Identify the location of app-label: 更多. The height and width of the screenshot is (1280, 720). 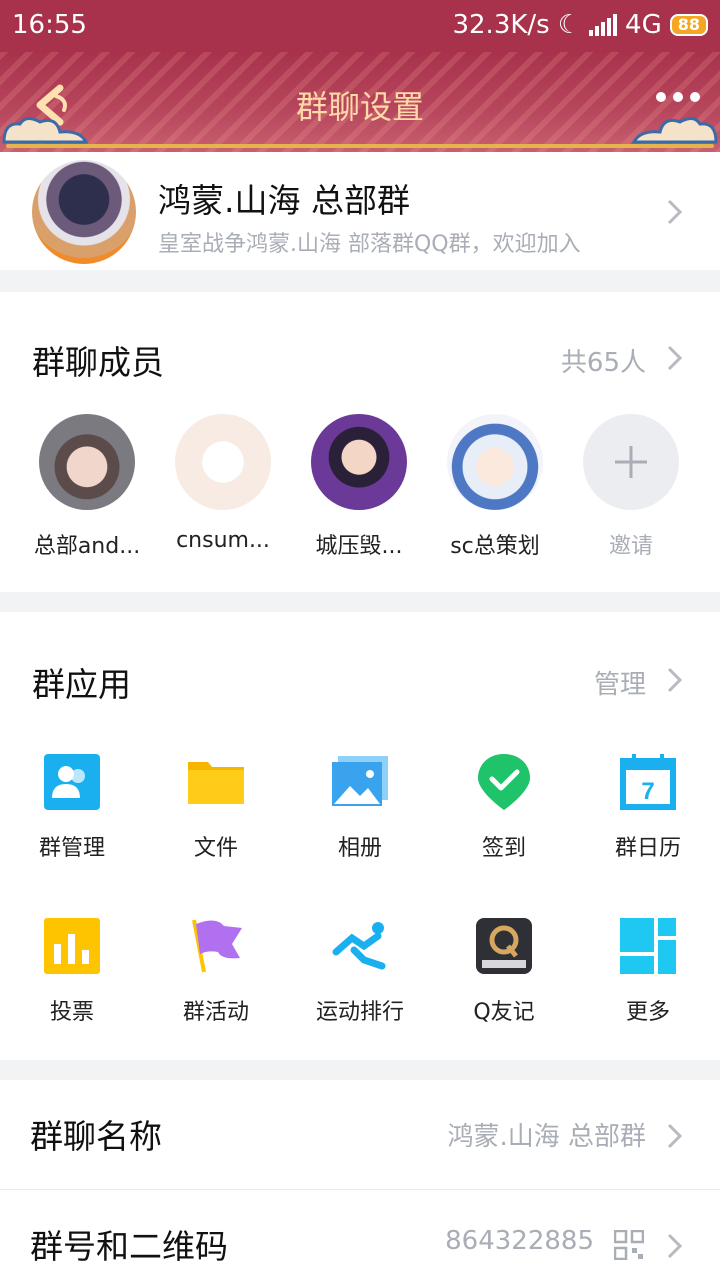
(647, 1012).